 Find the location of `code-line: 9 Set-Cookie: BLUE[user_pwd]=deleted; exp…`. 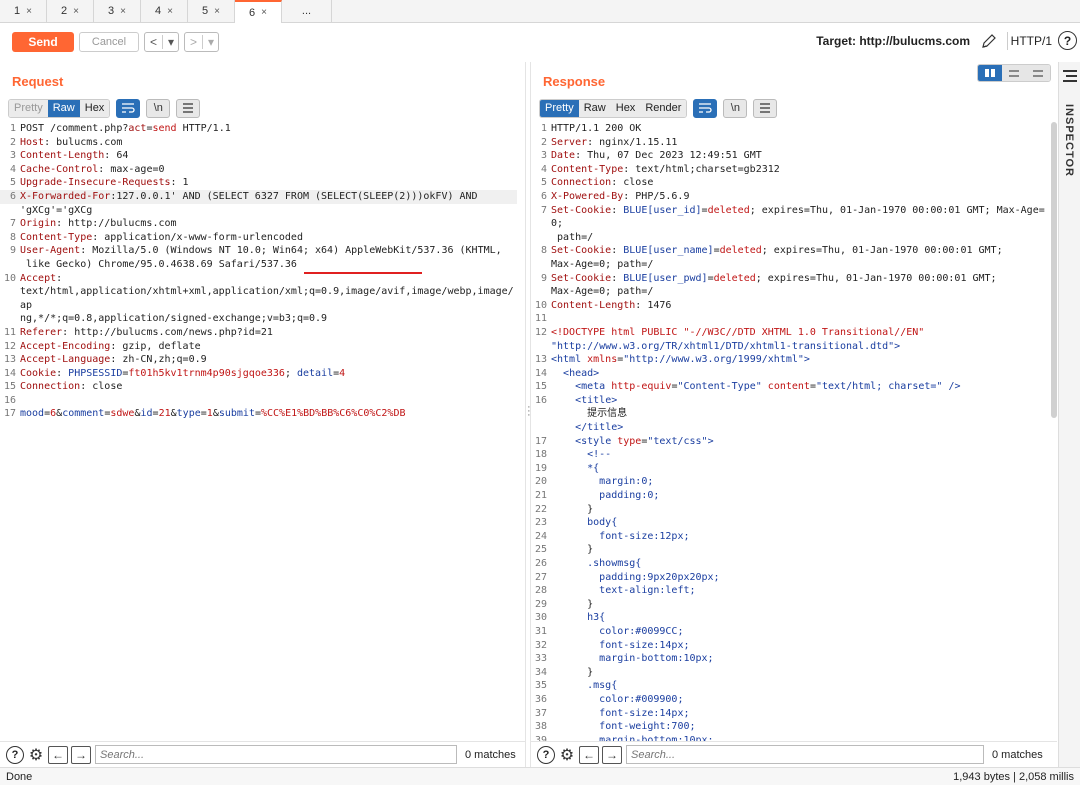

code-line: 9 Set-Cookie: BLUE[user_pwd]=deleted; exp… is located at coordinates (790, 279).